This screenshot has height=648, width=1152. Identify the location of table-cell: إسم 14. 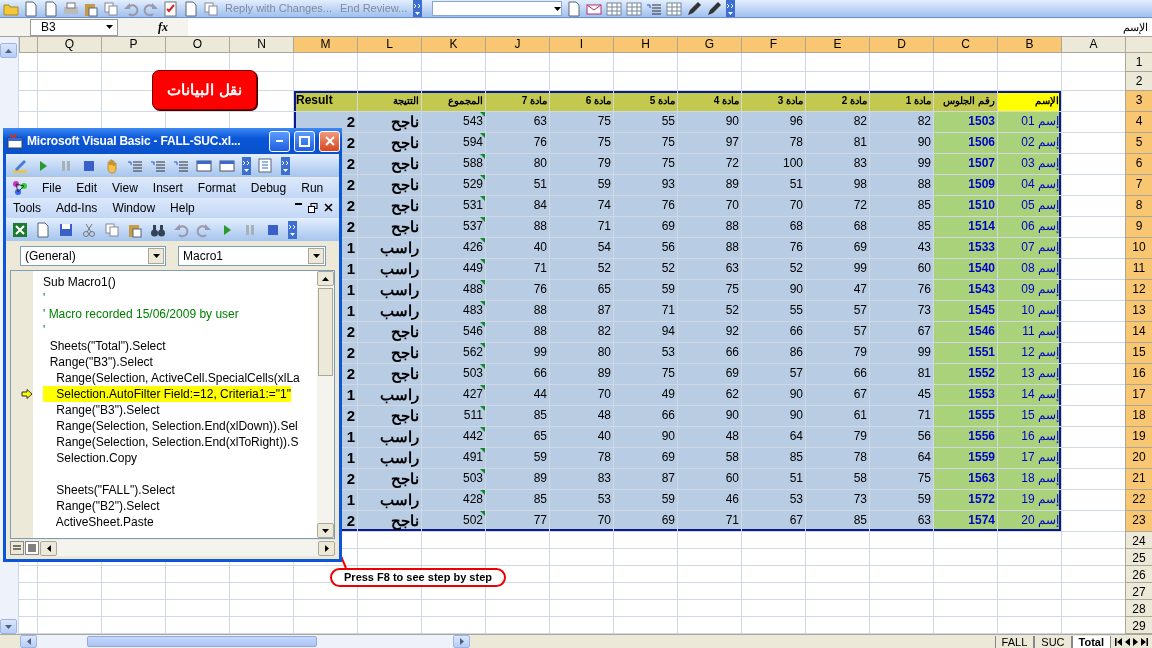
(1029, 395).